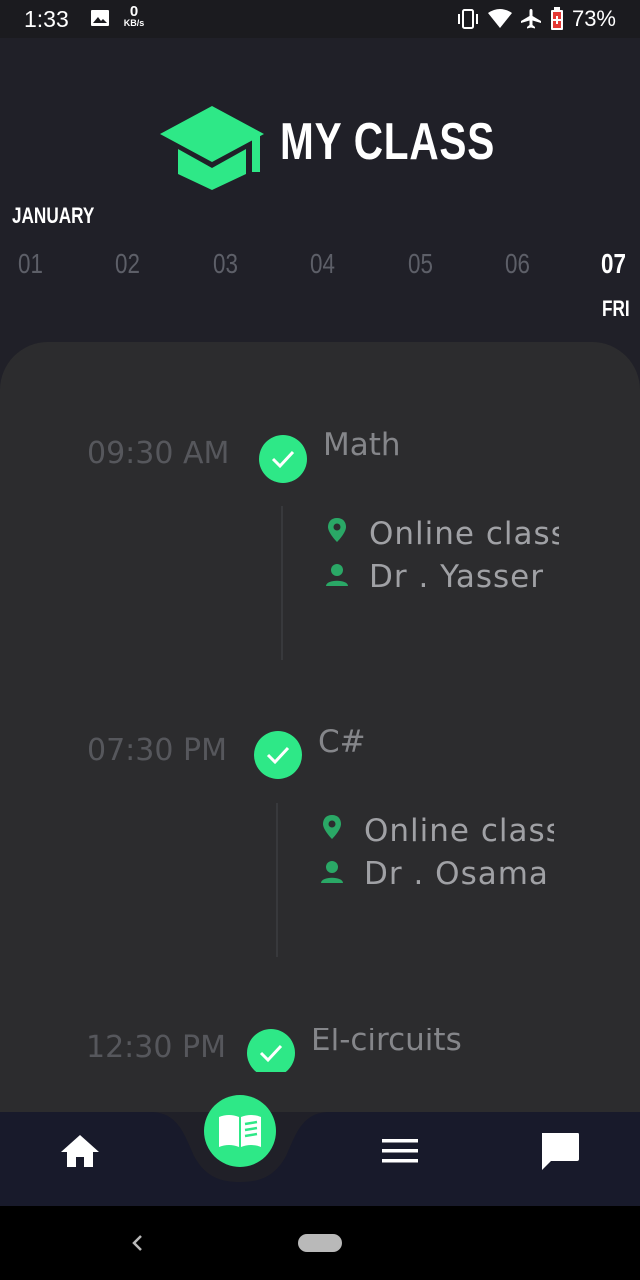 The image size is (640, 1280). I want to click on app-title: MY CLASS, so click(388, 142).